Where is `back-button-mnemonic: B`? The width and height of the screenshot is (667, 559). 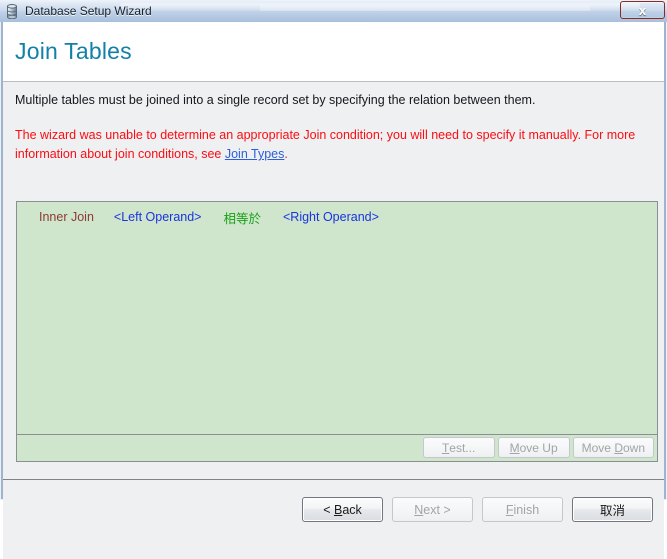 back-button-mnemonic: B is located at coordinates (338, 509).